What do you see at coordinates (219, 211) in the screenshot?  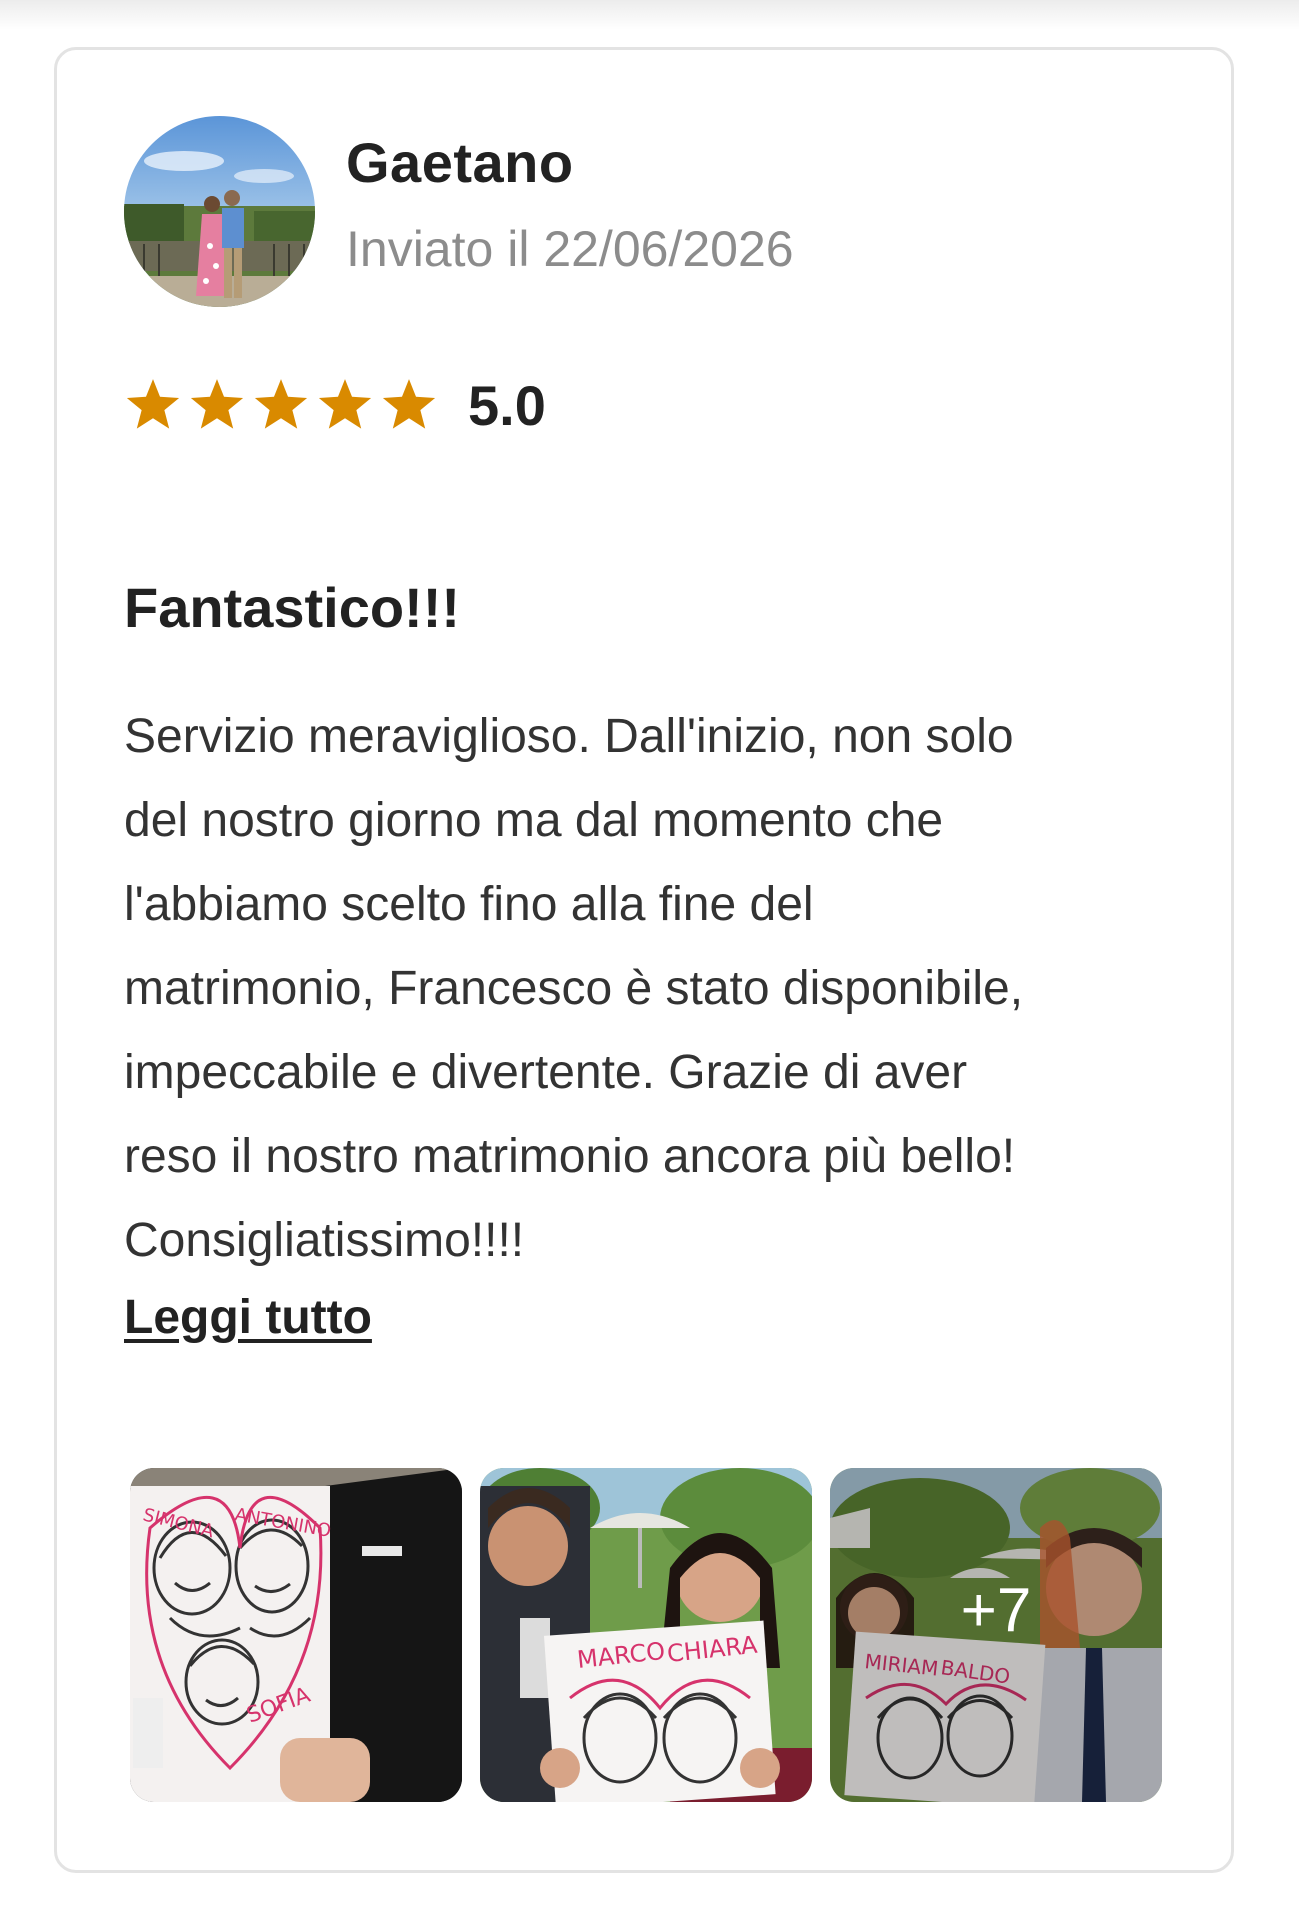 I see `avatar` at bounding box center [219, 211].